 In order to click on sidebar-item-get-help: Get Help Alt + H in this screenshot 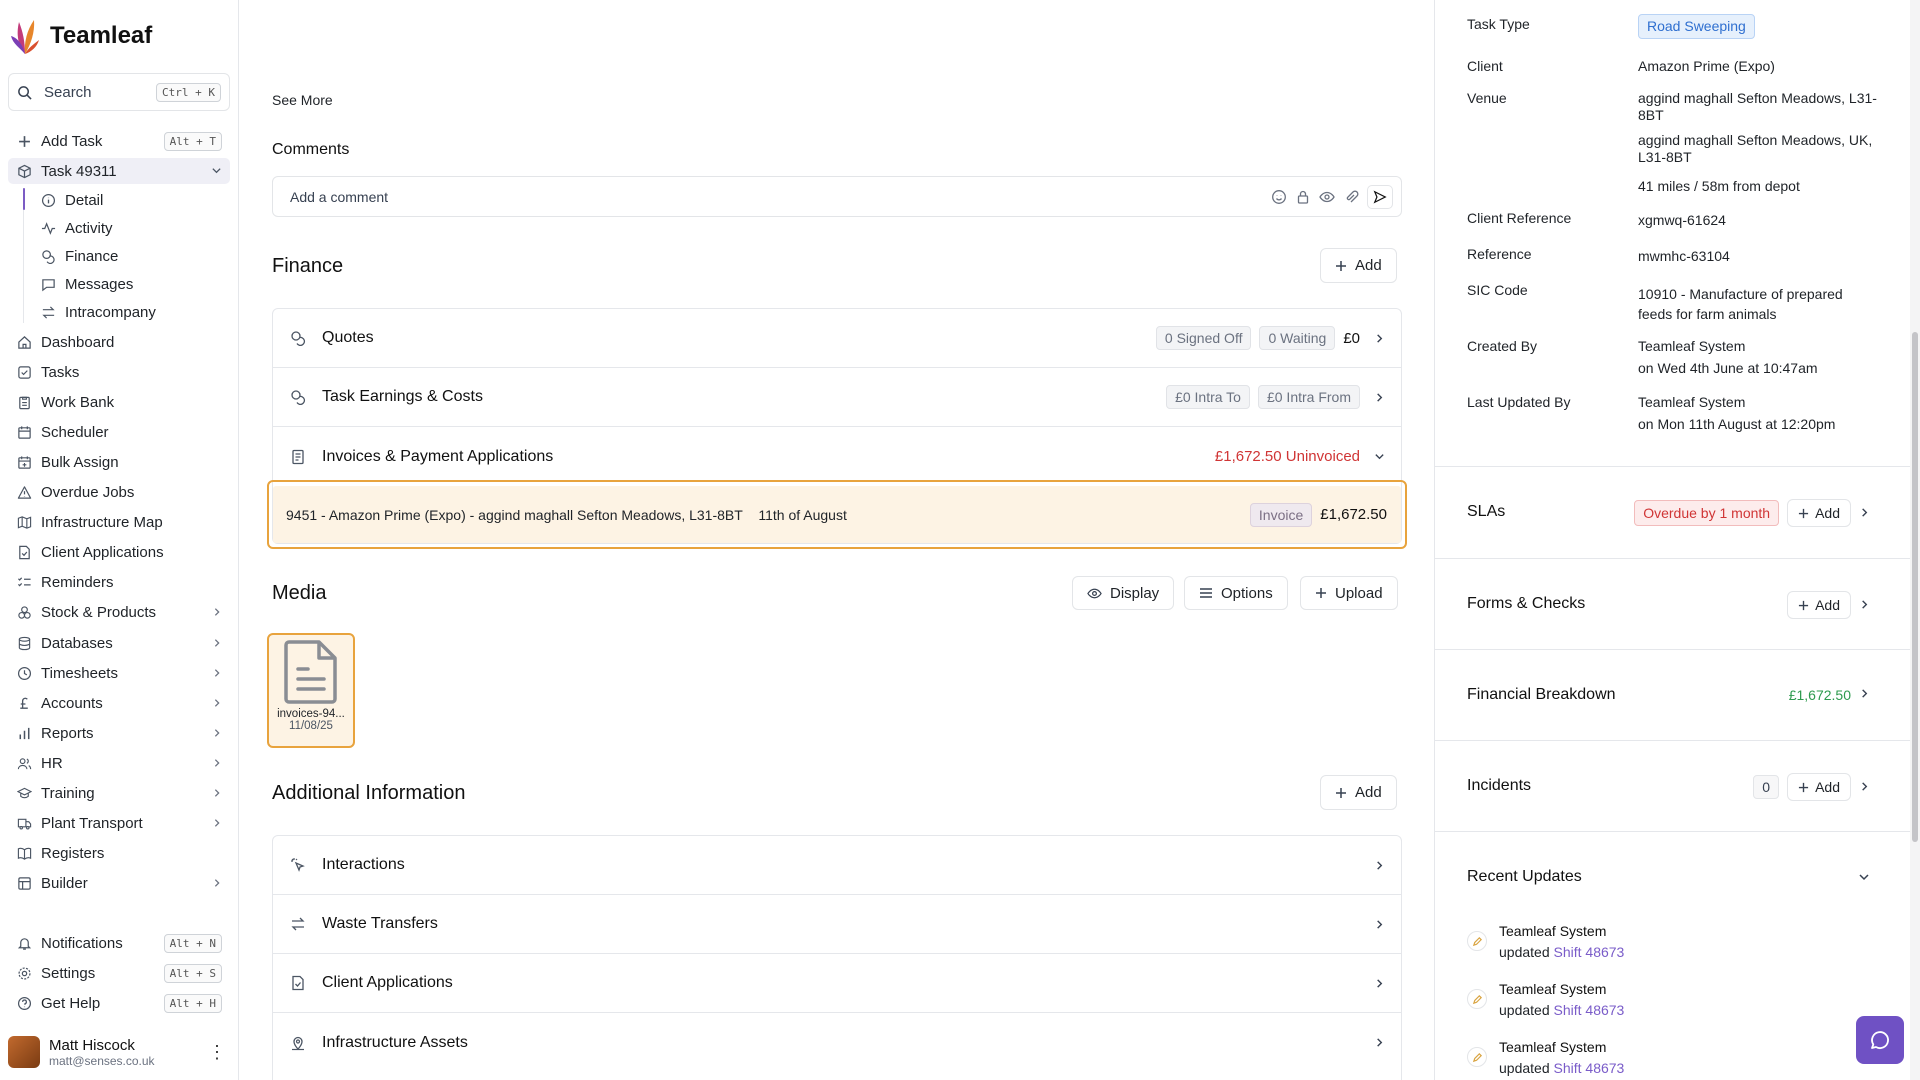, I will do `click(119, 1003)`.